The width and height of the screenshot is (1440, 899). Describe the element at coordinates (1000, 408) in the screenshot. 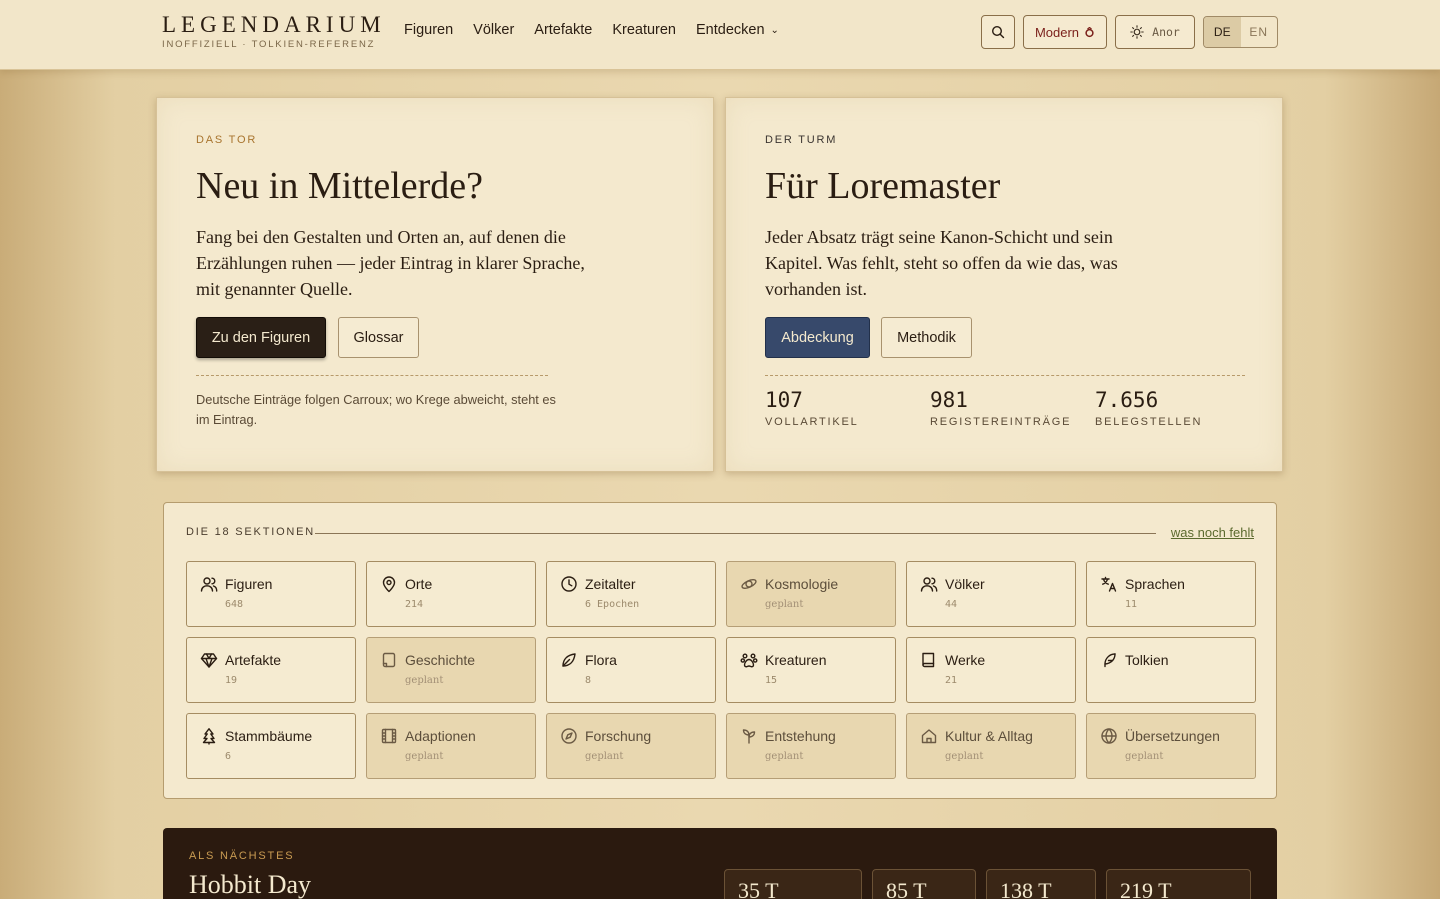

I see `stat-register-entries: 981 REGISTEREINTRÄGE` at that location.